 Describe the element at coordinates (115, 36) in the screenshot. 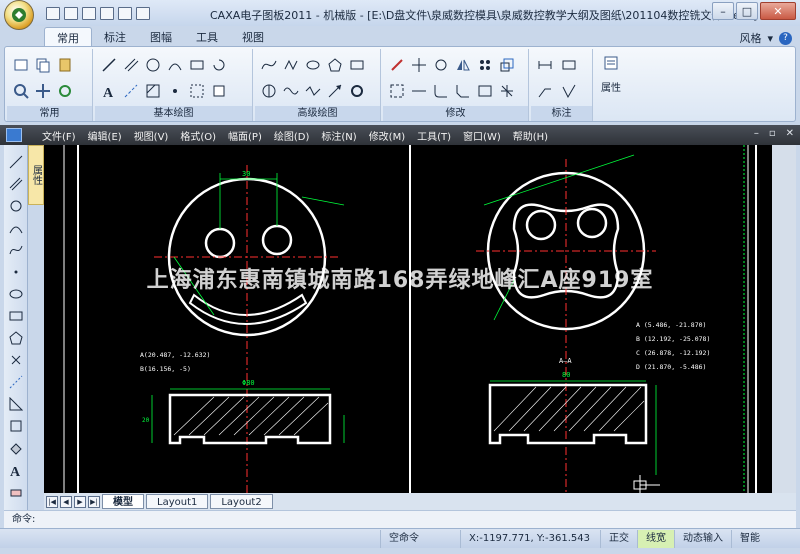

I see `tab-annotate: 标注` at that location.